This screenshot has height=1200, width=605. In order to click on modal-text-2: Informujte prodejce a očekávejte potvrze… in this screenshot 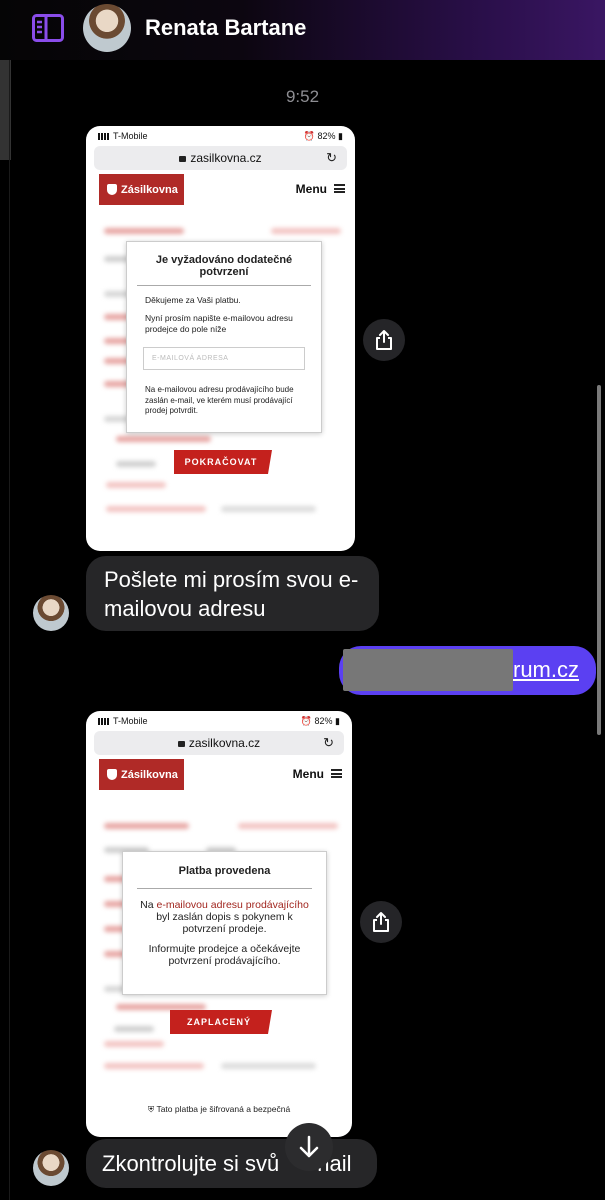, I will do `click(224, 955)`.